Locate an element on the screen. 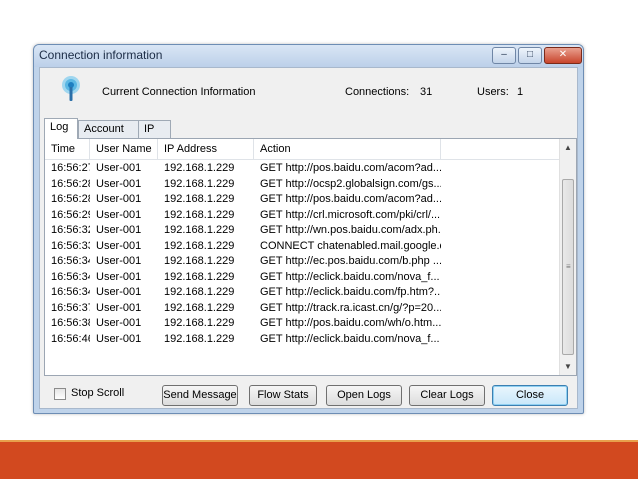 The width and height of the screenshot is (638, 479). vertical-scrollbar: ▲ ≡ ▼ is located at coordinates (567, 257).